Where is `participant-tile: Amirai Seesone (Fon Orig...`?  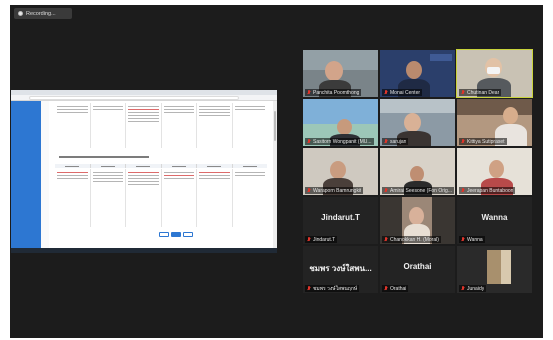
participant-tile: Amirai Seesone (Fon Orig... is located at coordinates (417, 171).